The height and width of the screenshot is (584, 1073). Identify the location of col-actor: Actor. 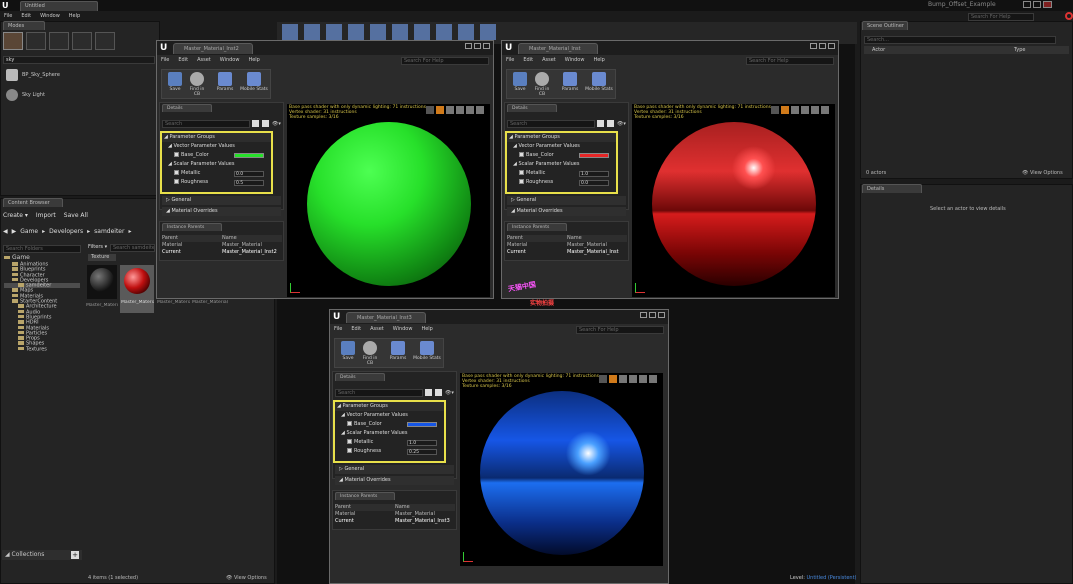
(878, 50).